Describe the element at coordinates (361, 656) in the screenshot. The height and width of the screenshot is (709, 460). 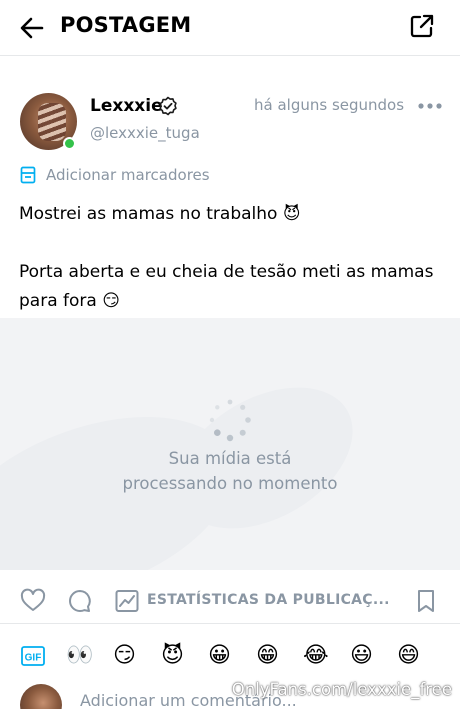
I see `emoji-smiley: 😃` at that location.